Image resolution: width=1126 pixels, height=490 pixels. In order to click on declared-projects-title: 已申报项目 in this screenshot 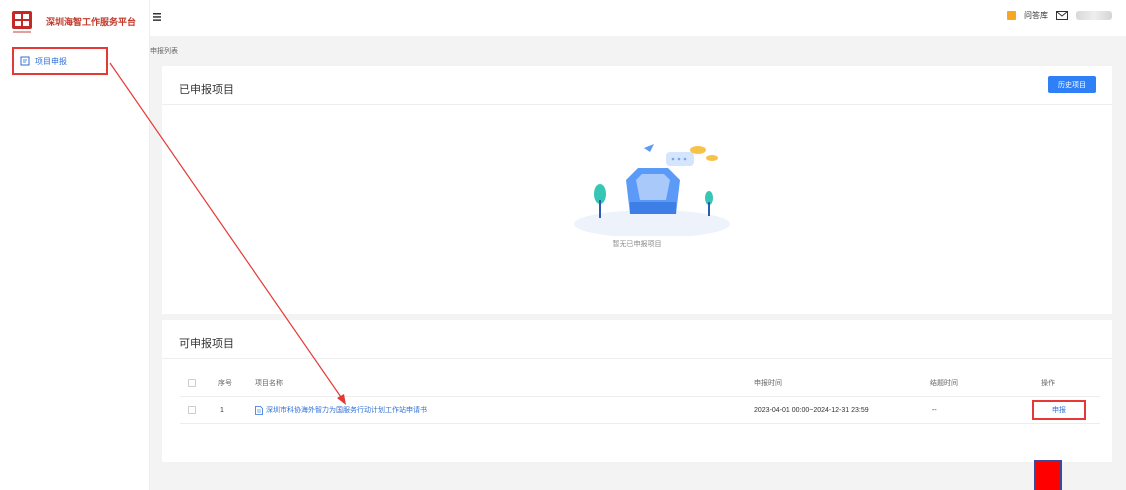, I will do `click(206, 90)`.